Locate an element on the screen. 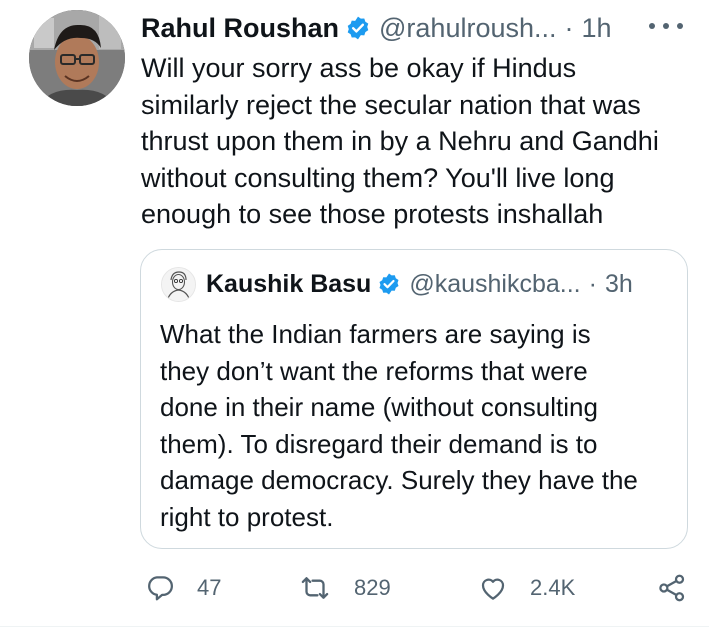  quoted-author-avatar is located at coordinates (178, 284).